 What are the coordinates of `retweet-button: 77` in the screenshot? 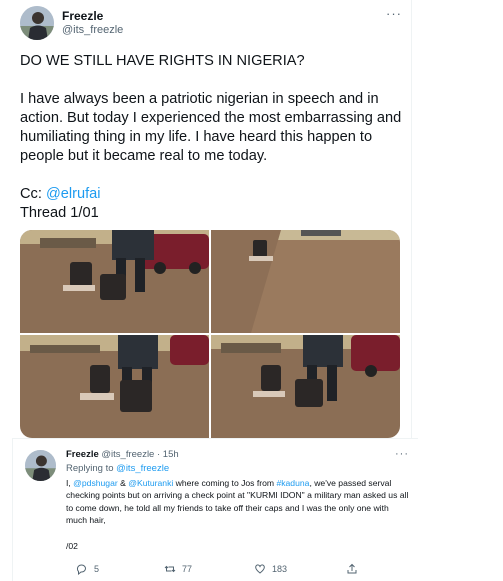 It's located at (178, 569).